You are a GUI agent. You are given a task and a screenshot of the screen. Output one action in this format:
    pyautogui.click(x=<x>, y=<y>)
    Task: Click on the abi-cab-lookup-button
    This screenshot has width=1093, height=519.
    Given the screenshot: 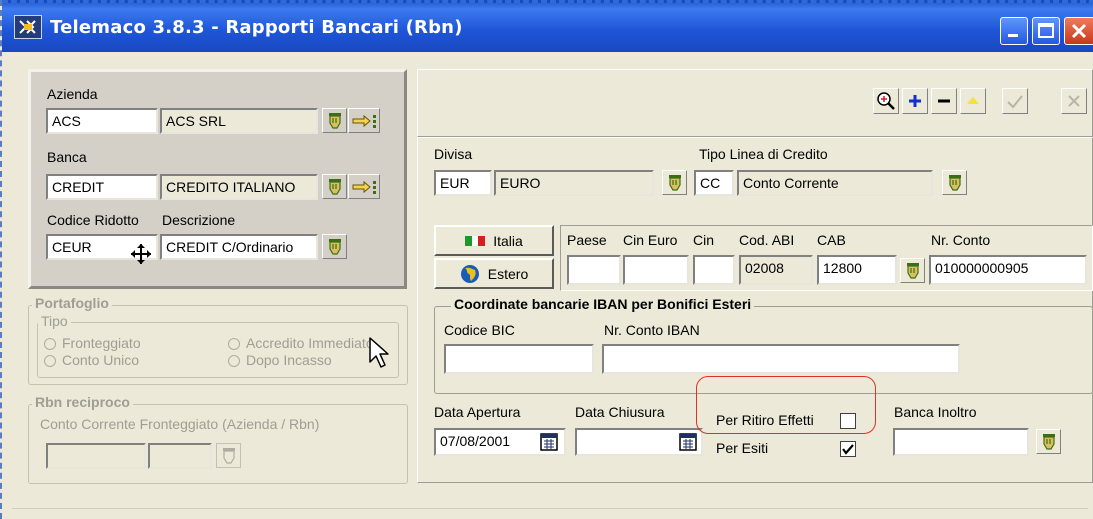 What is the action you would take?
    pyautogui.click(x=912, y=270)
    